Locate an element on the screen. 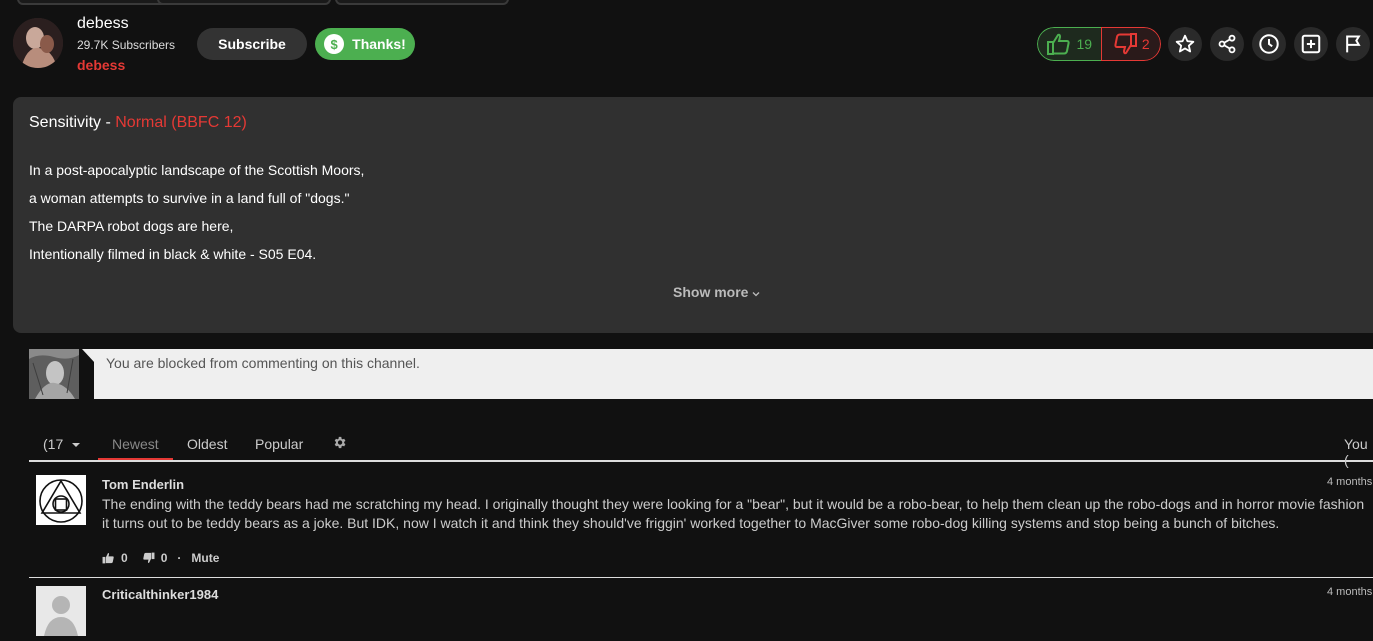  like-button: 19 is located at coordinates (1069, 44).